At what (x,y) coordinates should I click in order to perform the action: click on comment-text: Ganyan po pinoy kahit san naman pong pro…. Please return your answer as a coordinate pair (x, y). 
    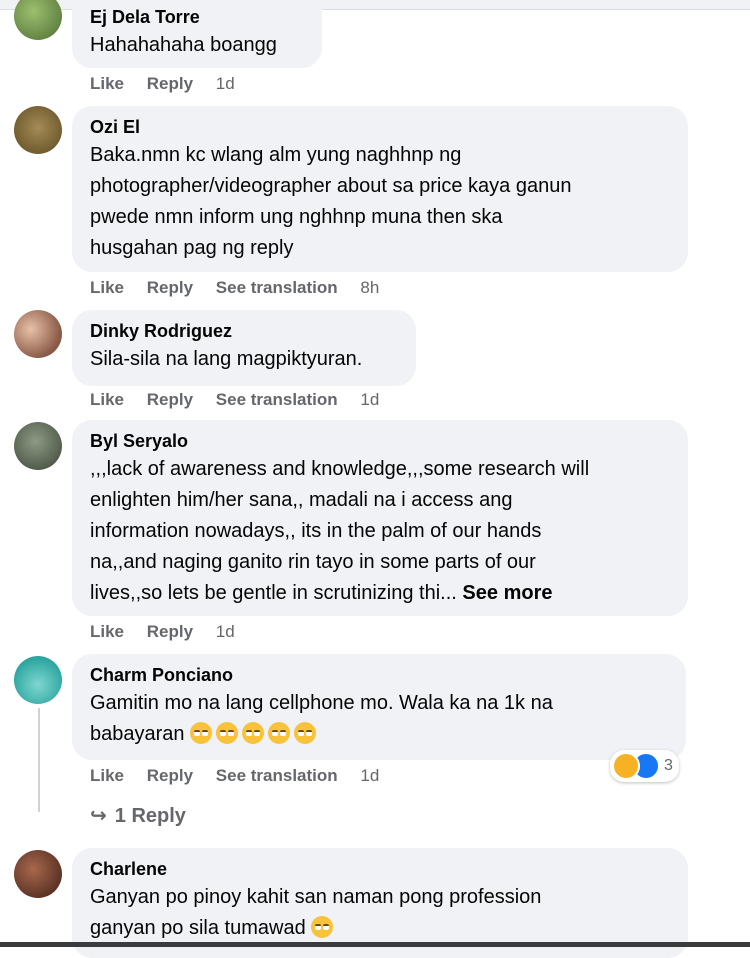
    Looking at the image, I should click on (316, 912).